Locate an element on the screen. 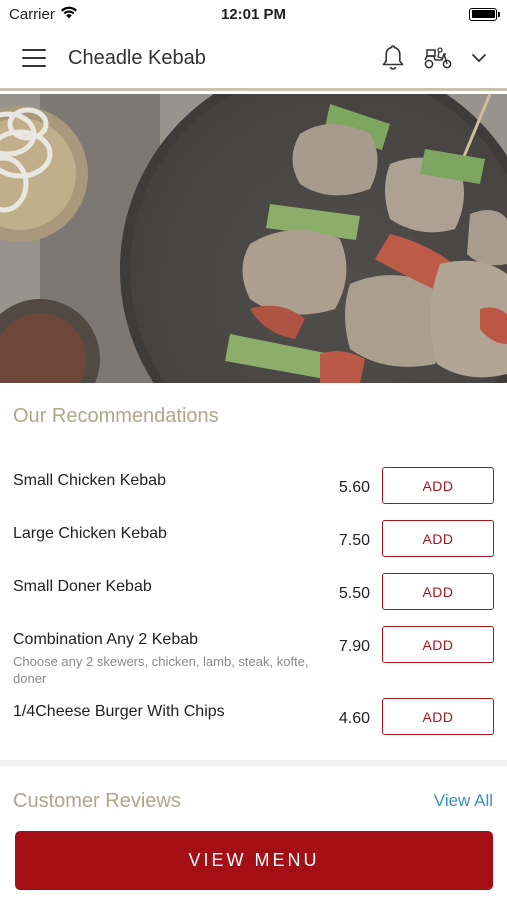 This screenshot has height=900, width=507. item-price: 5.60 is located at coordinates (354, 487).